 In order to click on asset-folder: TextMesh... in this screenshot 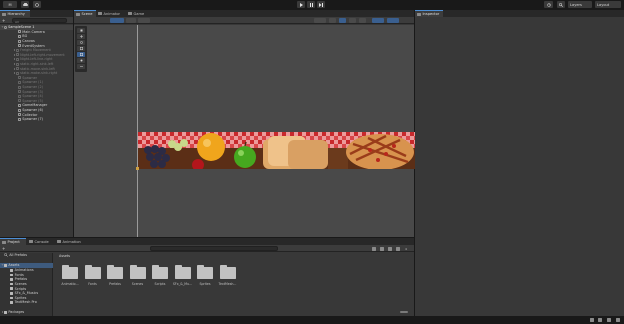, I will do `click(227, 276)`.